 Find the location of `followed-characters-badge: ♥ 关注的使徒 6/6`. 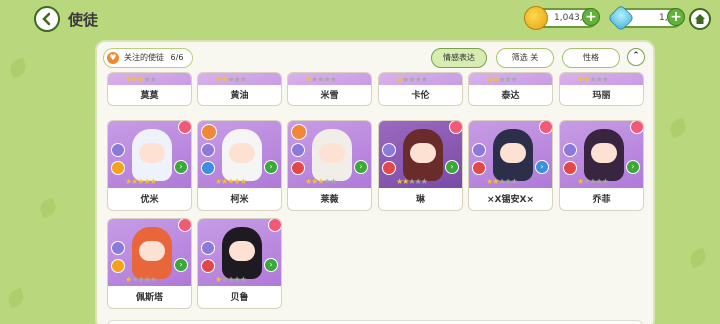

followed-characters-badge: ♥ 关注的使徒 6/6 is located at coordinates (148, 58).